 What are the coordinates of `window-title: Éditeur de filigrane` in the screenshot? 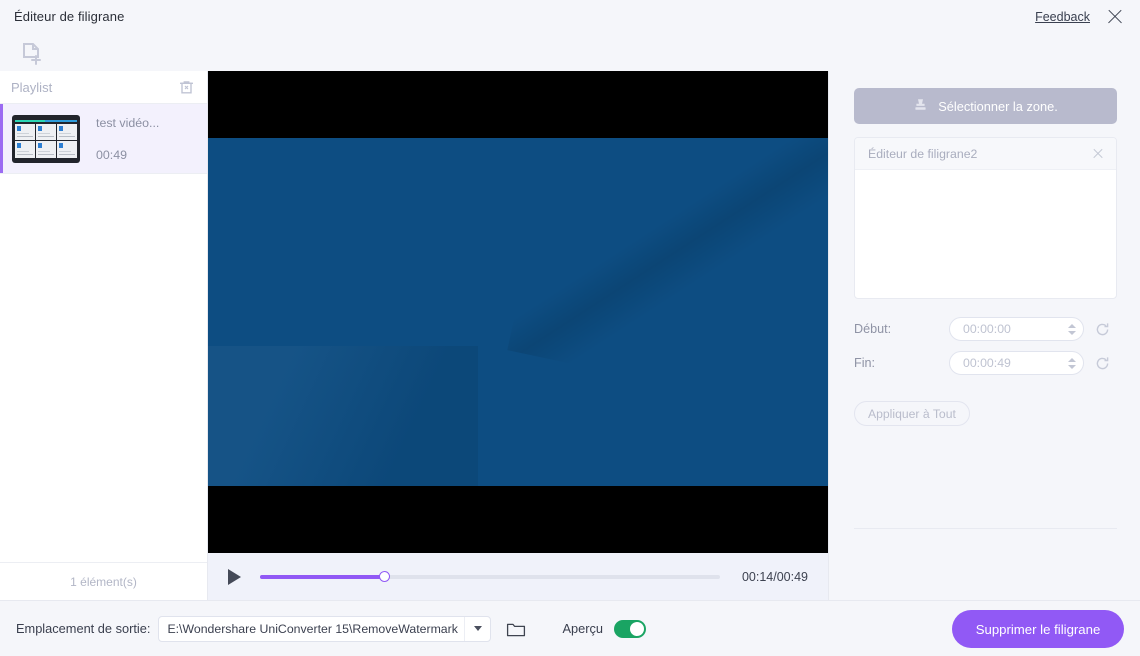 It's located at (69, 16).